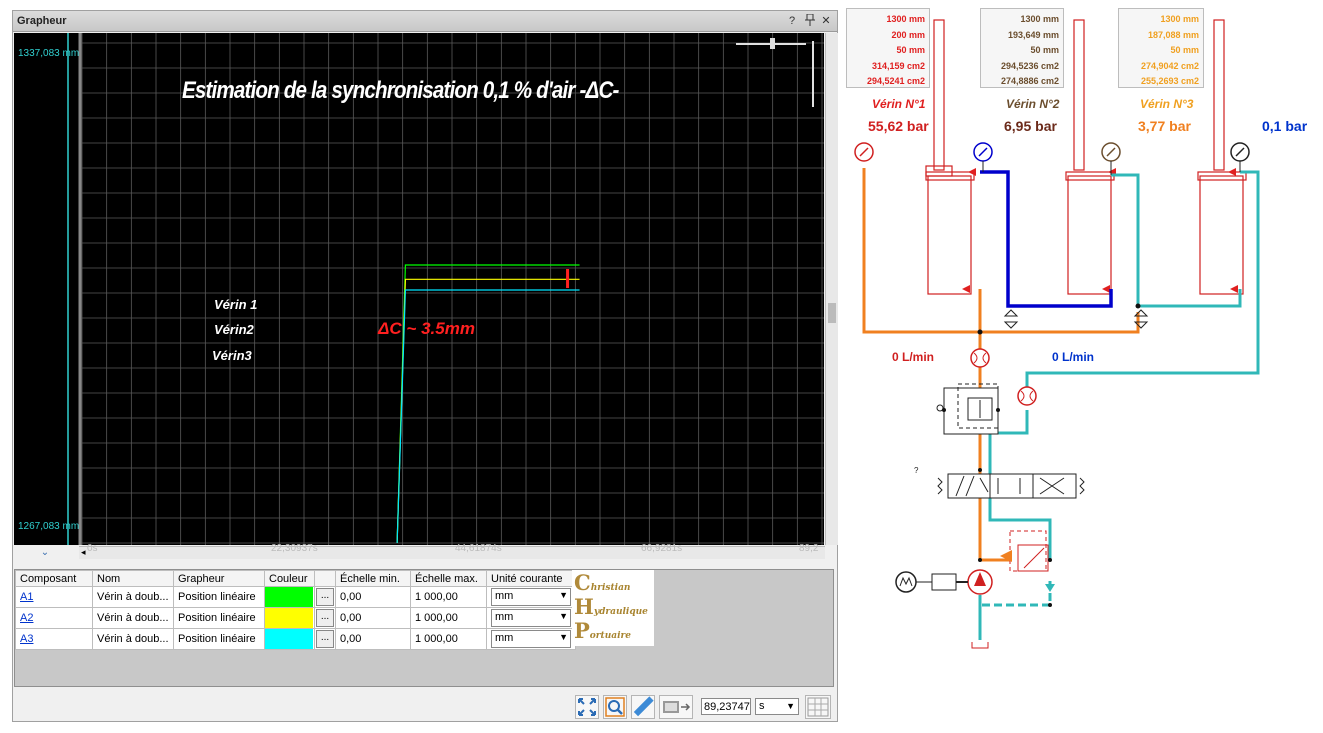  Describe the element at coordinates (676, 707) in the screenshot. I see `export-image-icon` at that location.